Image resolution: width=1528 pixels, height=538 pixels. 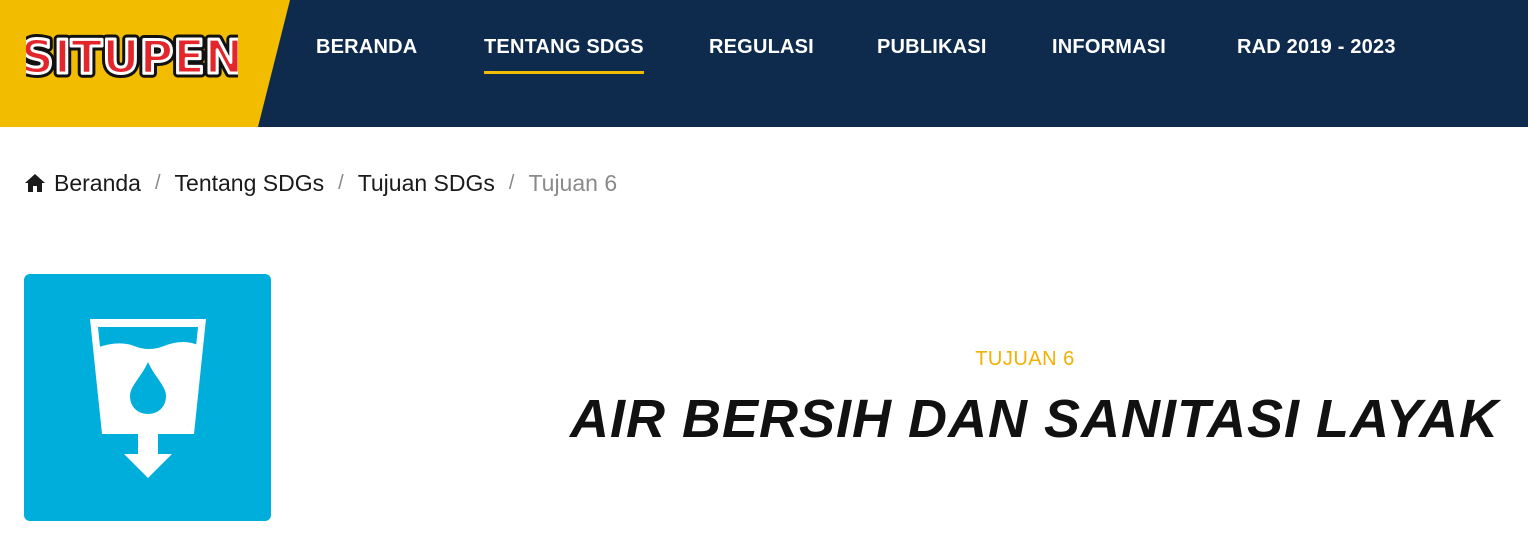 I want to click on breadcrumb-tentang-sdgs: Tentang SDGs, so click(x=250, y=183).